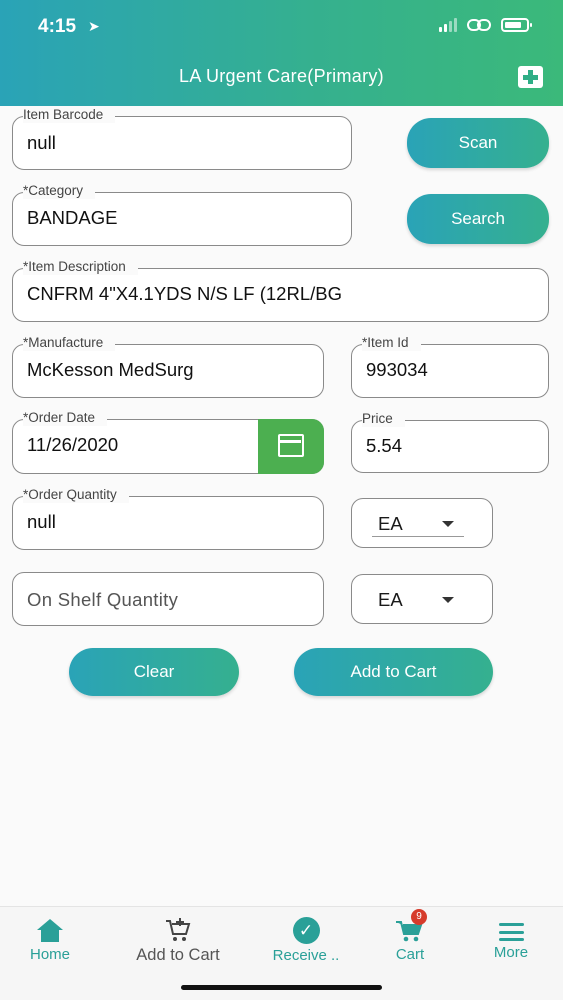  I want to click on location-arrow-icon: ➤, so click(94, 26).